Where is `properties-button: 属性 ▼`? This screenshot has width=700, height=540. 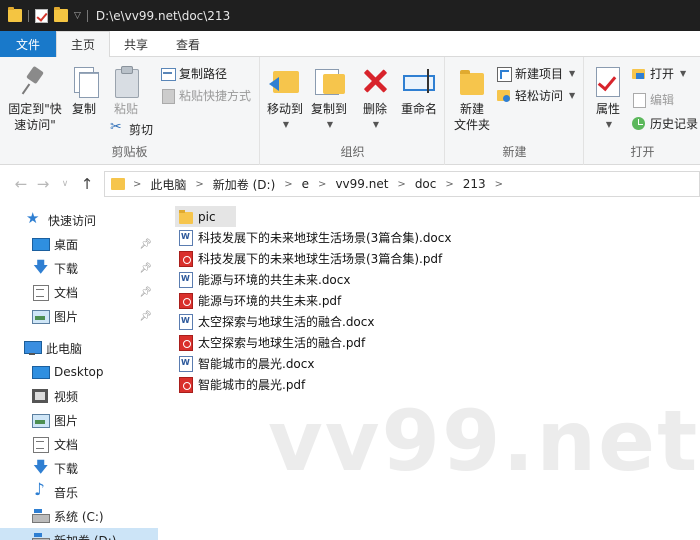 properties-button: 属性 ▼ is located at coordinates (608, 99).